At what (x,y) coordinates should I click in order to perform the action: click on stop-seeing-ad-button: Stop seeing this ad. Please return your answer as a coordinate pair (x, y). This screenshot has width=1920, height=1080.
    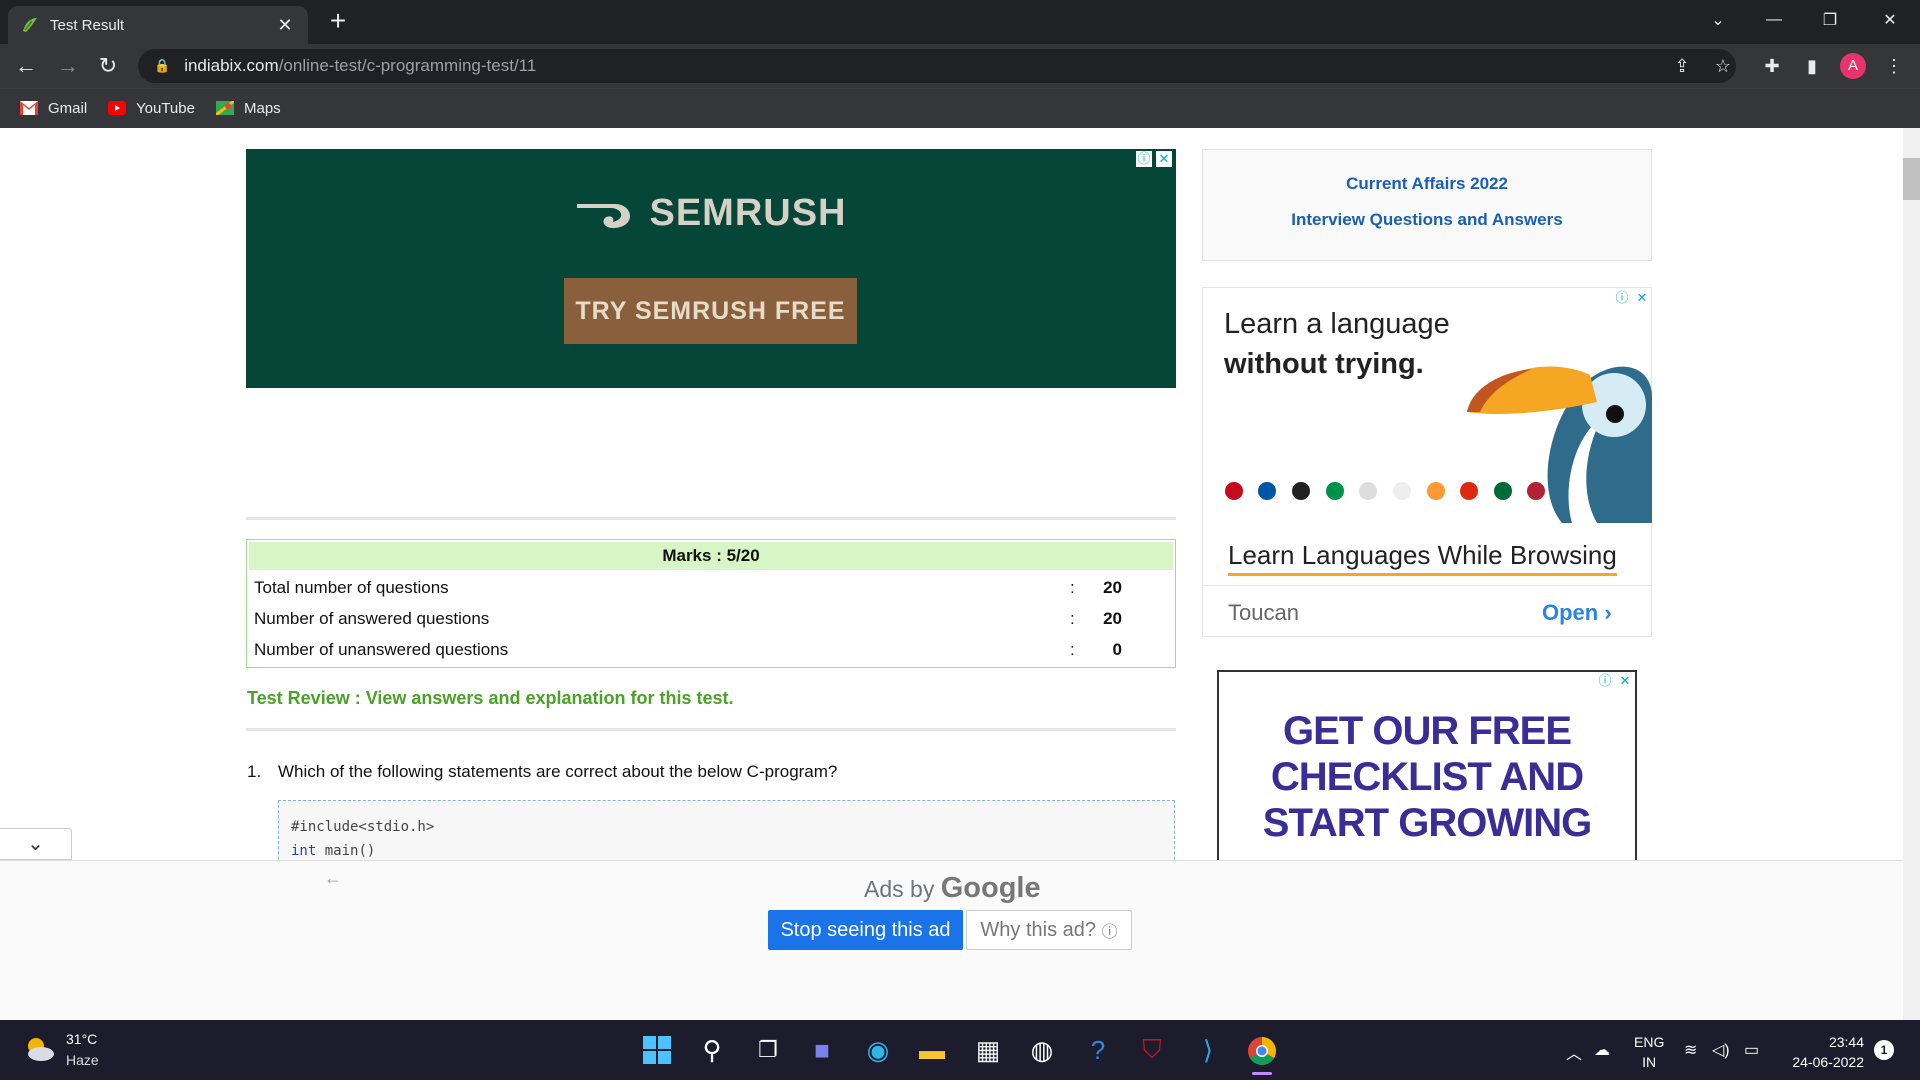
    Looking at the image, I should click on (865, 930).